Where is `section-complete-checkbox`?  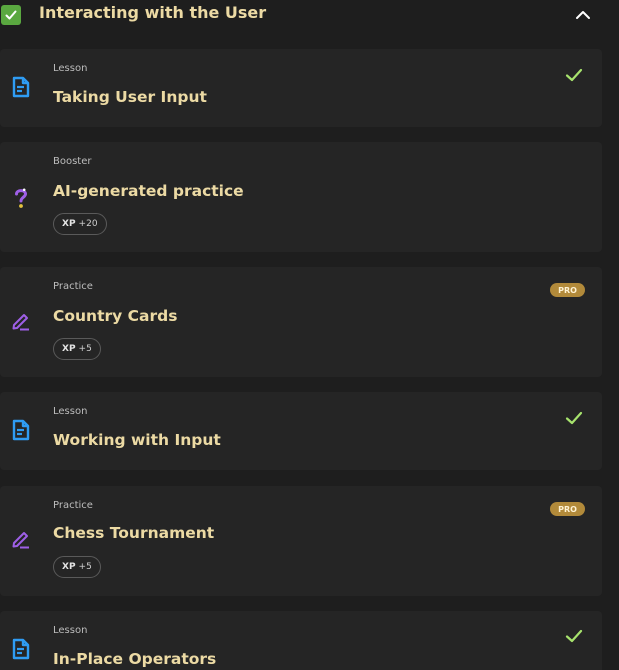 section-complete-checkbox is located at coordinates (11, 15).